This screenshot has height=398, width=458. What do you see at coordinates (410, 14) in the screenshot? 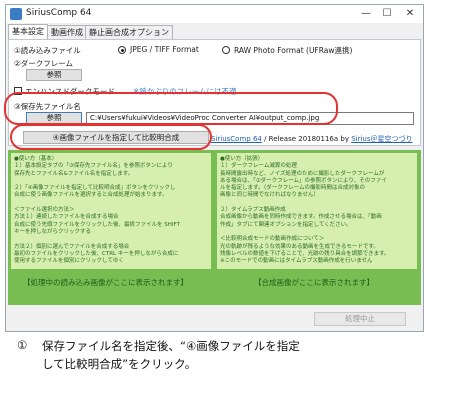
I see `close-icon: ✕` at bounding box center [410, 14].